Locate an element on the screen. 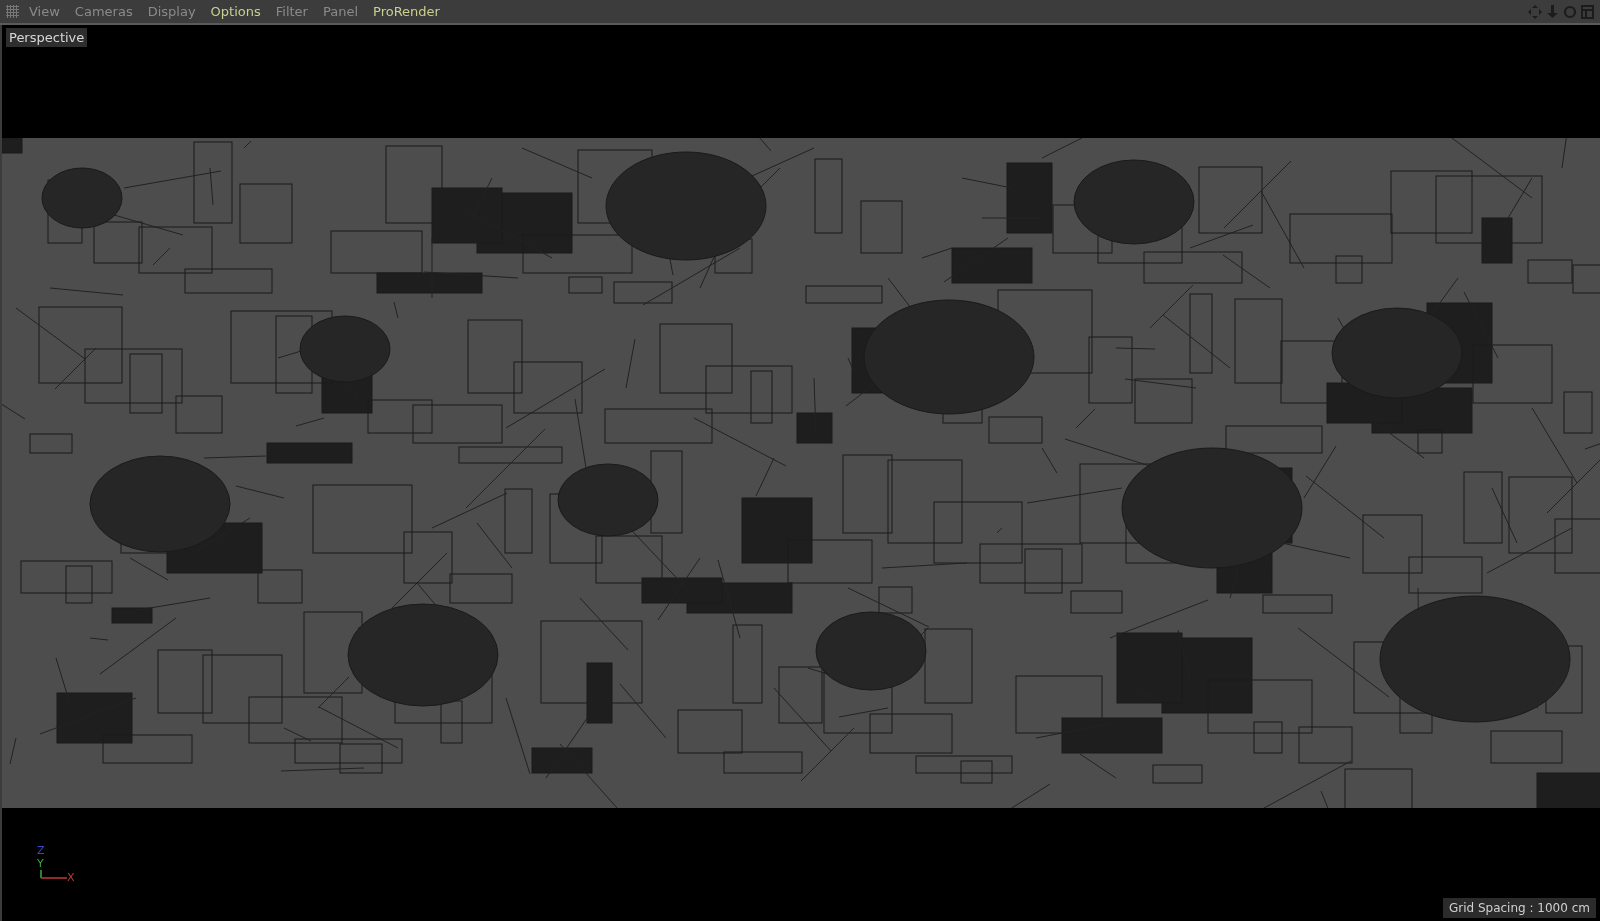  viewport-camera-label: Perspective is located at coordinates (47, 37).